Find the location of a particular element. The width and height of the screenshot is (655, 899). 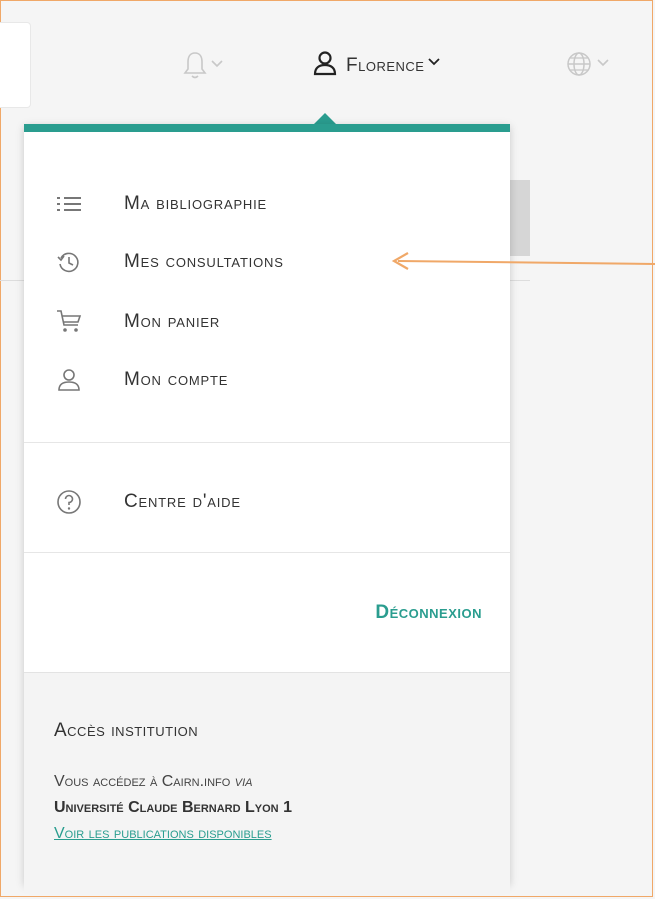

menu-item-label: Mon compte is located at coordinates (176, 379).